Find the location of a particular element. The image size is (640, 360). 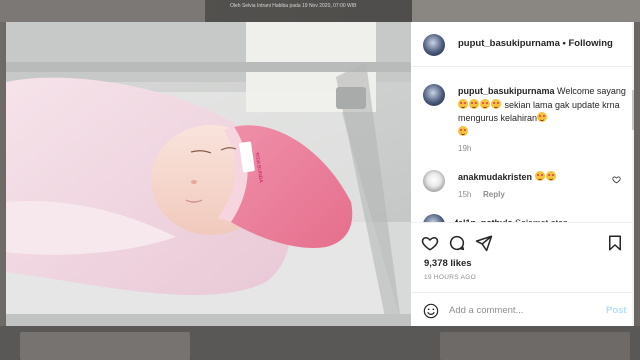

background-thumbnail-right is located at coordinates (526, 11).